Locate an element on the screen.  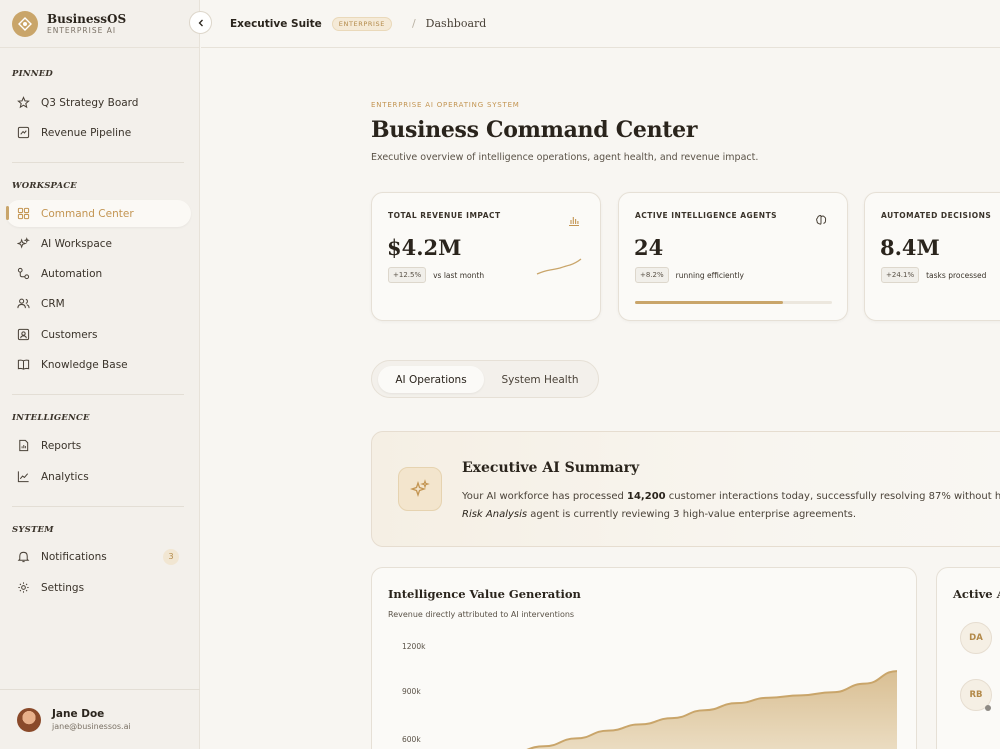
revenue-sparkline is located at coordinates (559, 266).